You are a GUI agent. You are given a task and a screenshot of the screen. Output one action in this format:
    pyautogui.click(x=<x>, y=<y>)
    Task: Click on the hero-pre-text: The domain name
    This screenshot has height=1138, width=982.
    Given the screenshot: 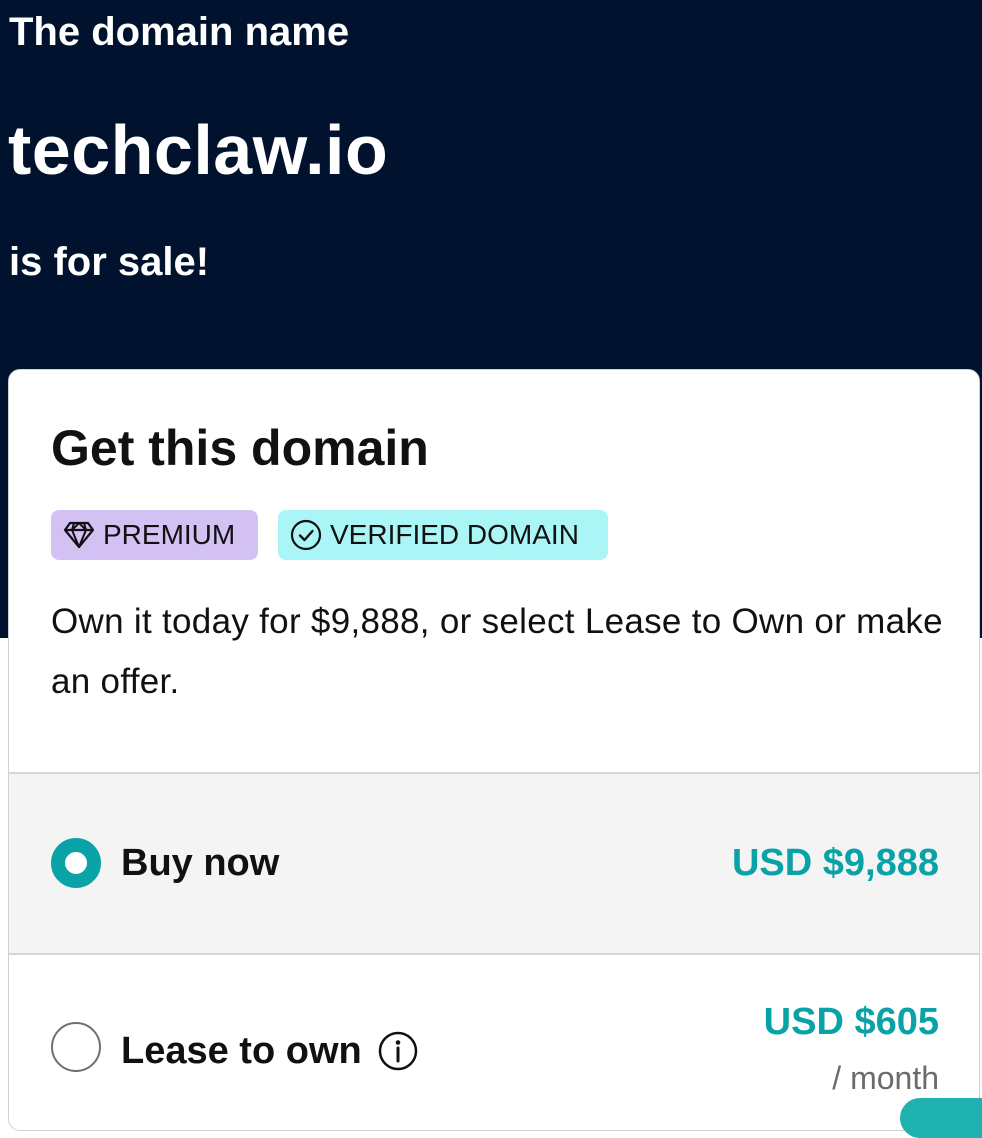 What is the action you would take?
    pyautogui.click(x=179, y=32)
    